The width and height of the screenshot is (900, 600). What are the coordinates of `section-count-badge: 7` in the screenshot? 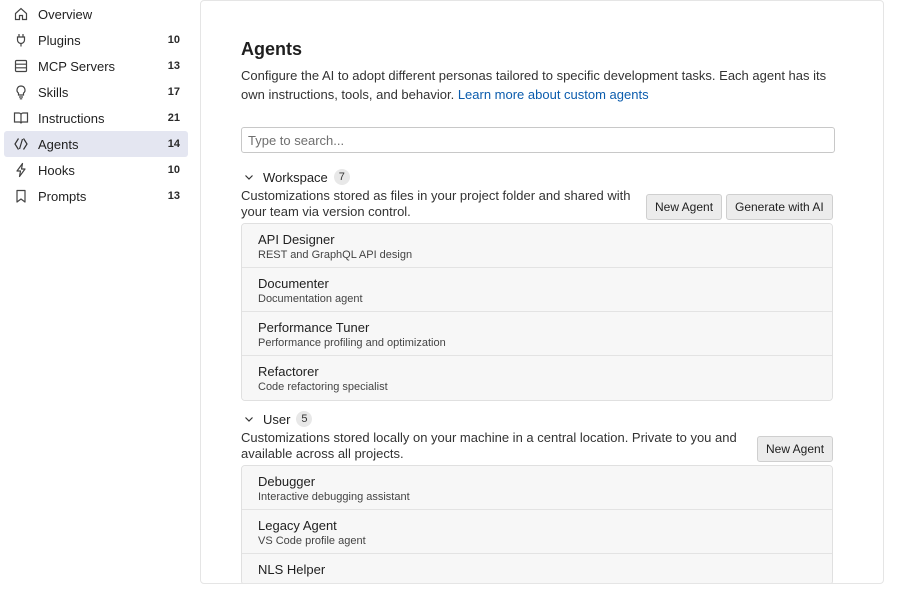 It's located at (341, 177).